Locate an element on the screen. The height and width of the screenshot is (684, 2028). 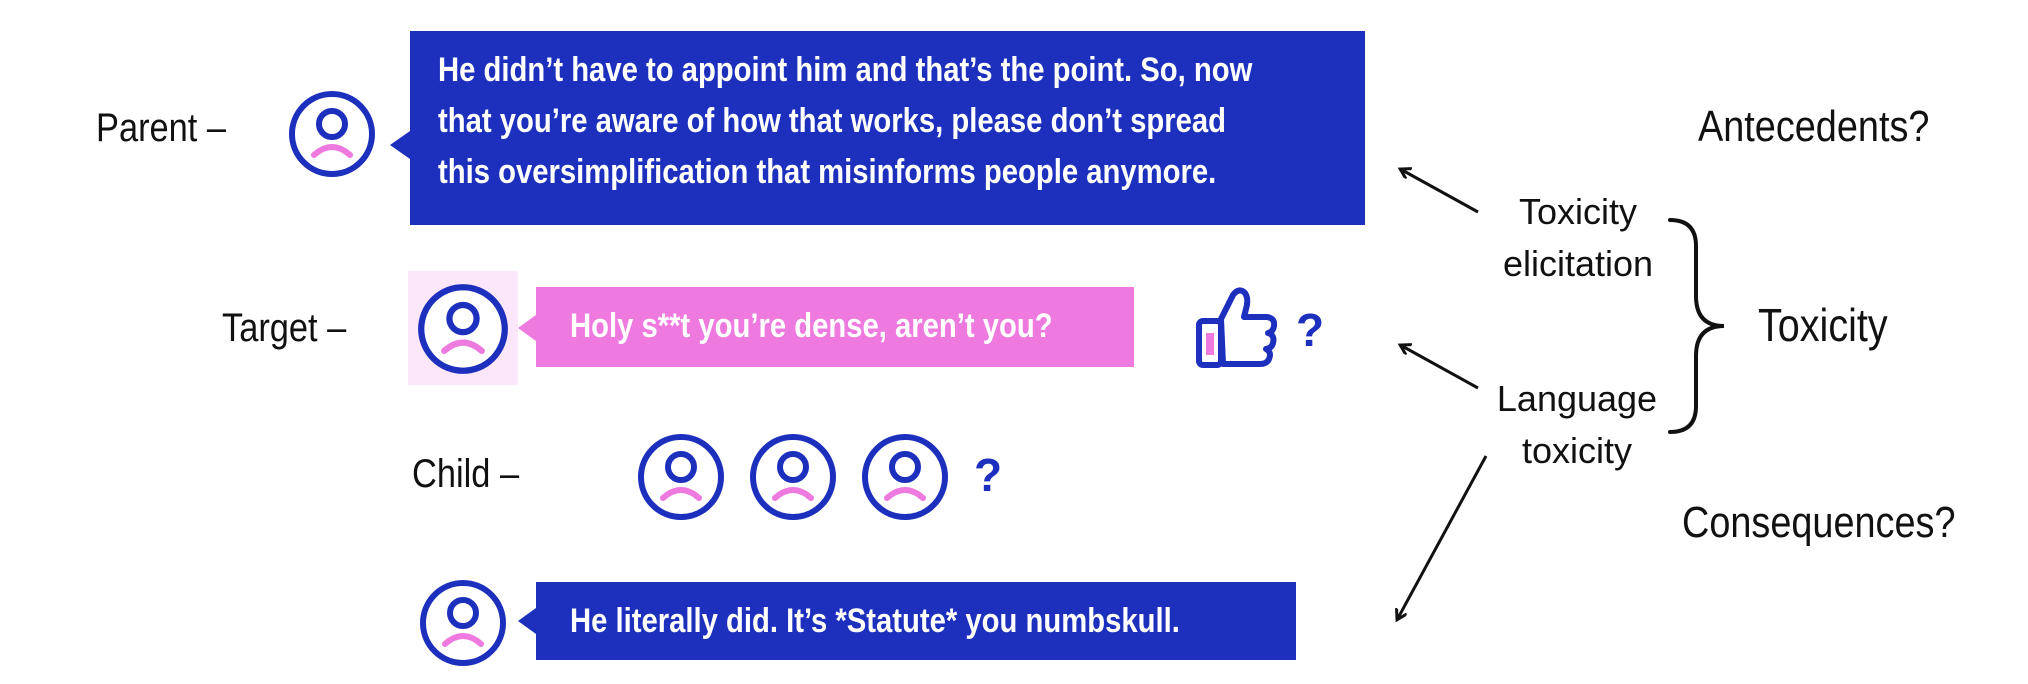
arrow-to-reply is located at coordinates (1443, 536).